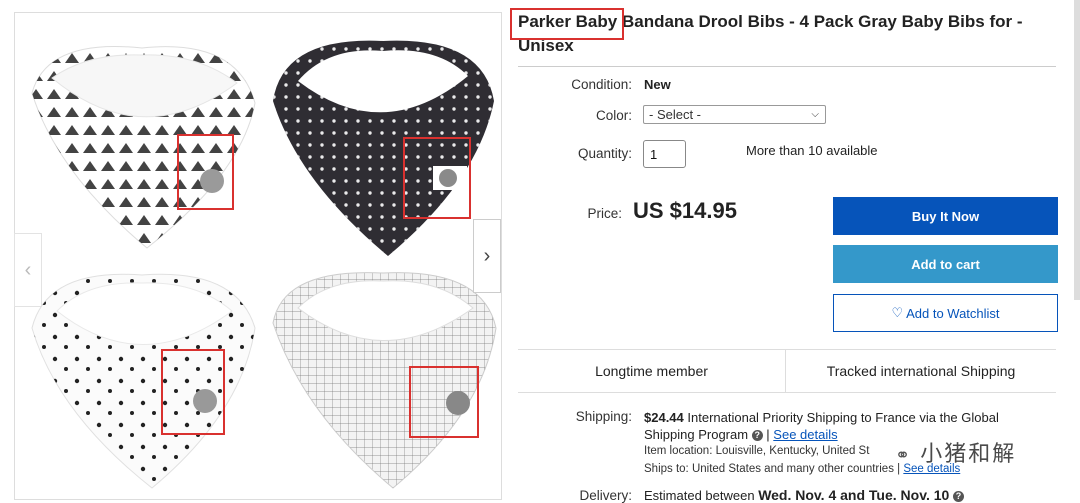  I want to click on watermark: ⚭ 小猪和解, so click(955, 452).